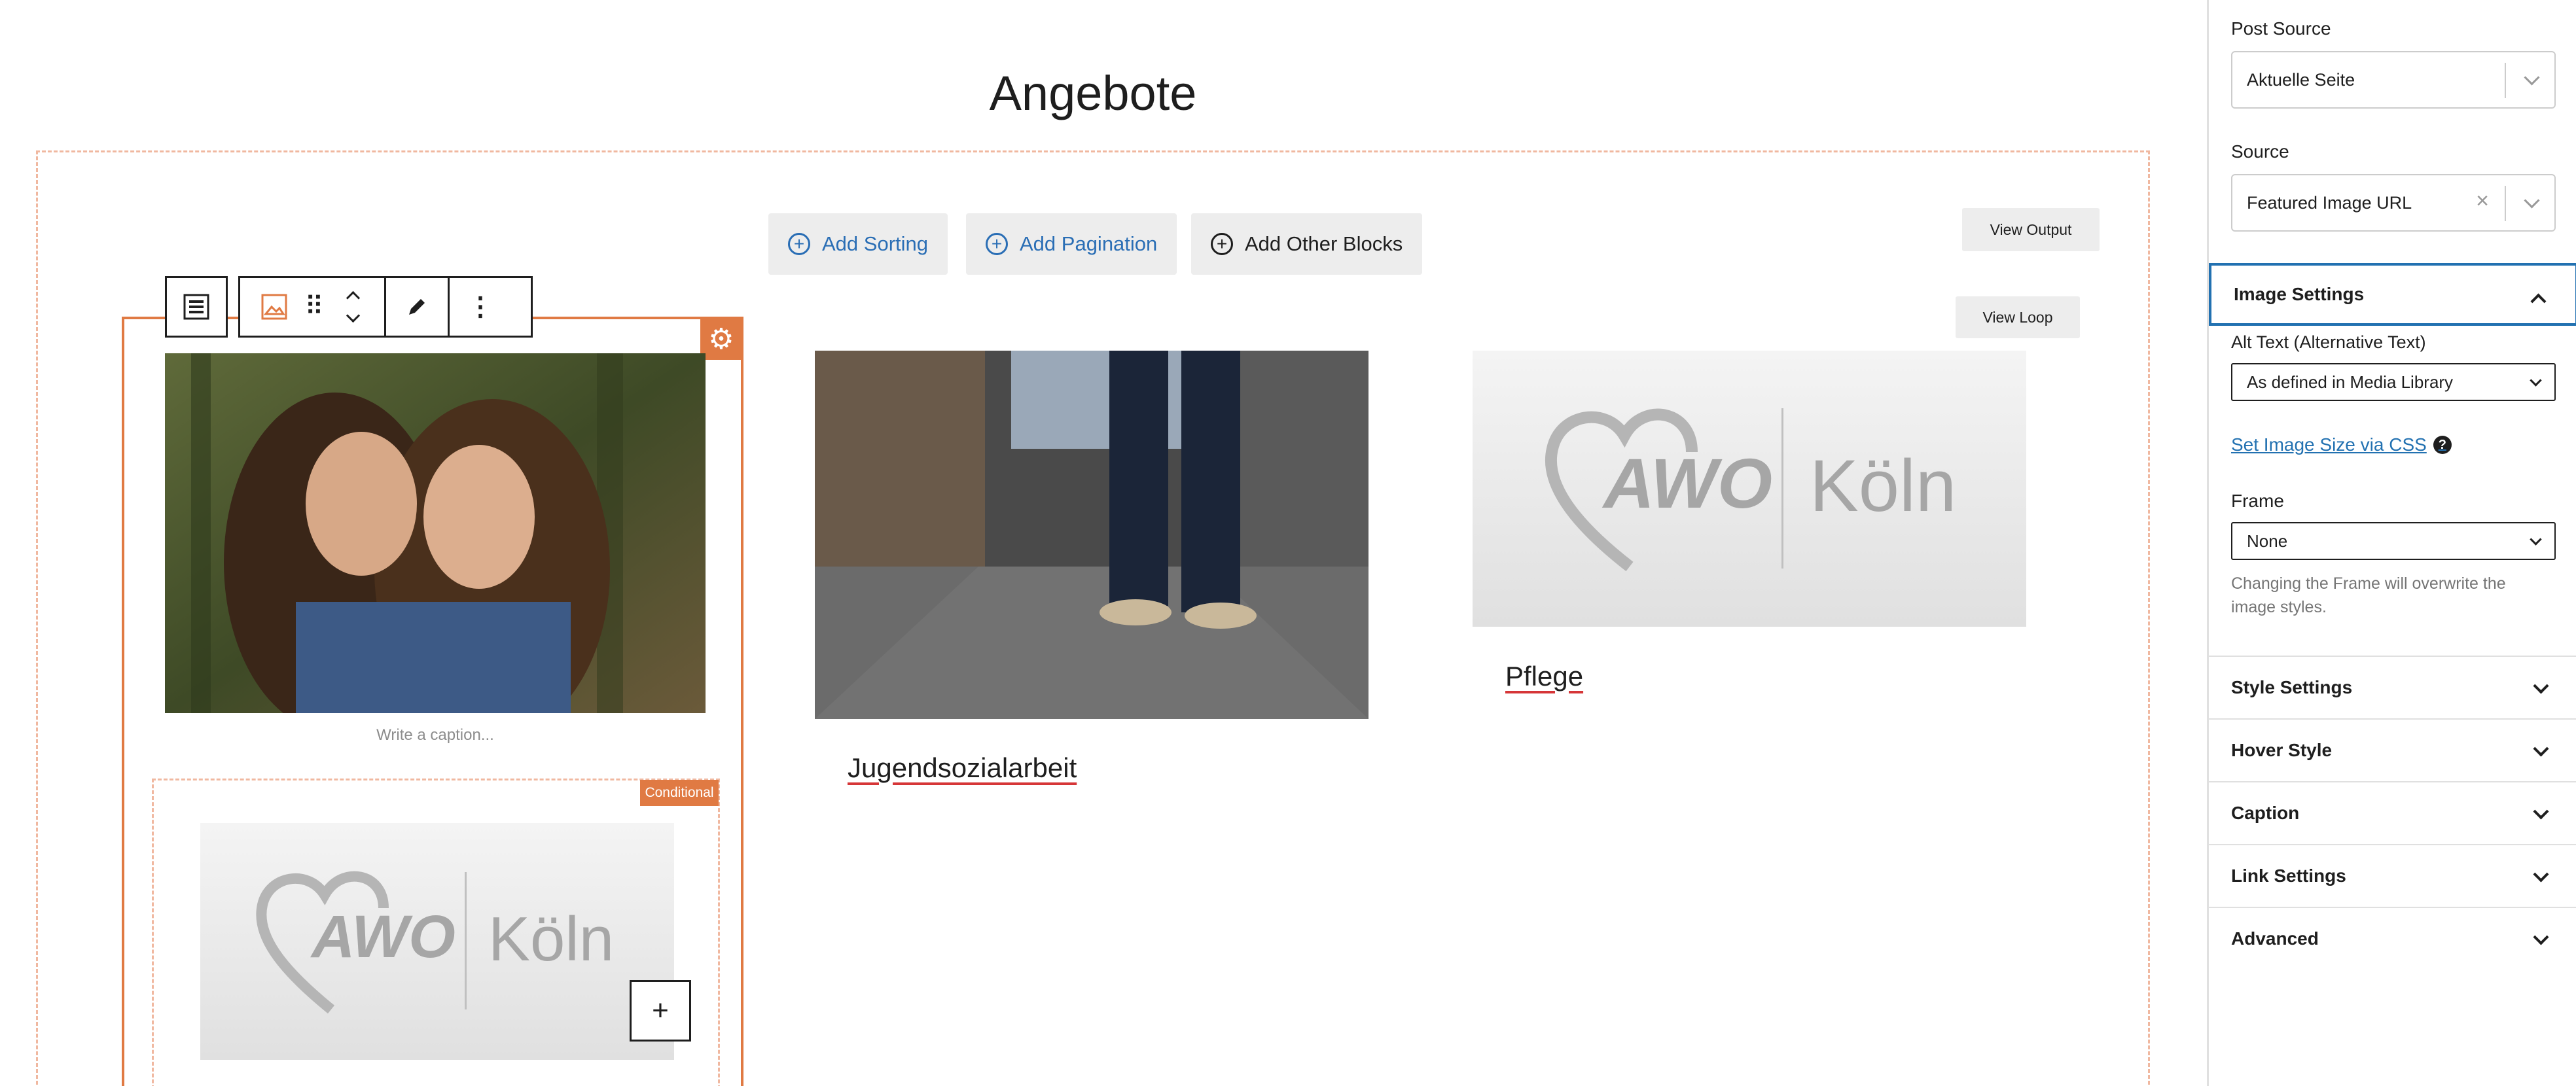 The width and height of the screenshot is (2576, 1086). Describe the element at coordinates (2031, 229) in the screenshot. I see `view-output-button: View Output` at that location.